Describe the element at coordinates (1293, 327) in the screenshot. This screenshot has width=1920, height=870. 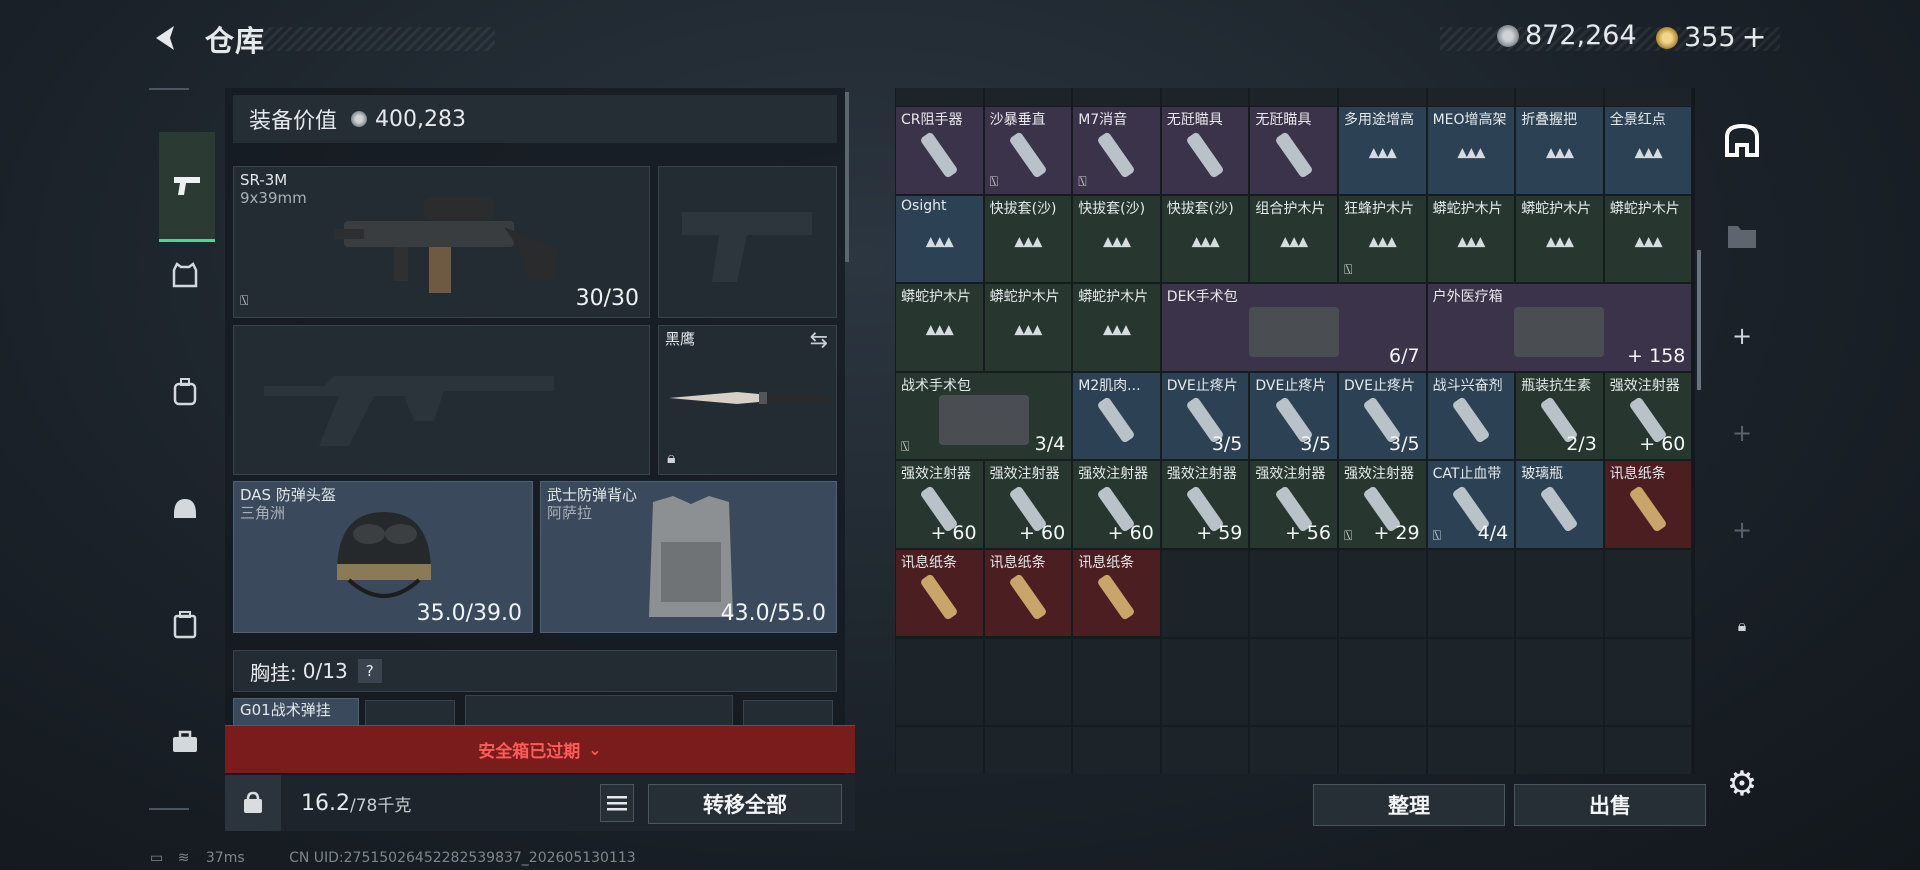
I see `grid-item: DEK手术包 6/7` at that location.